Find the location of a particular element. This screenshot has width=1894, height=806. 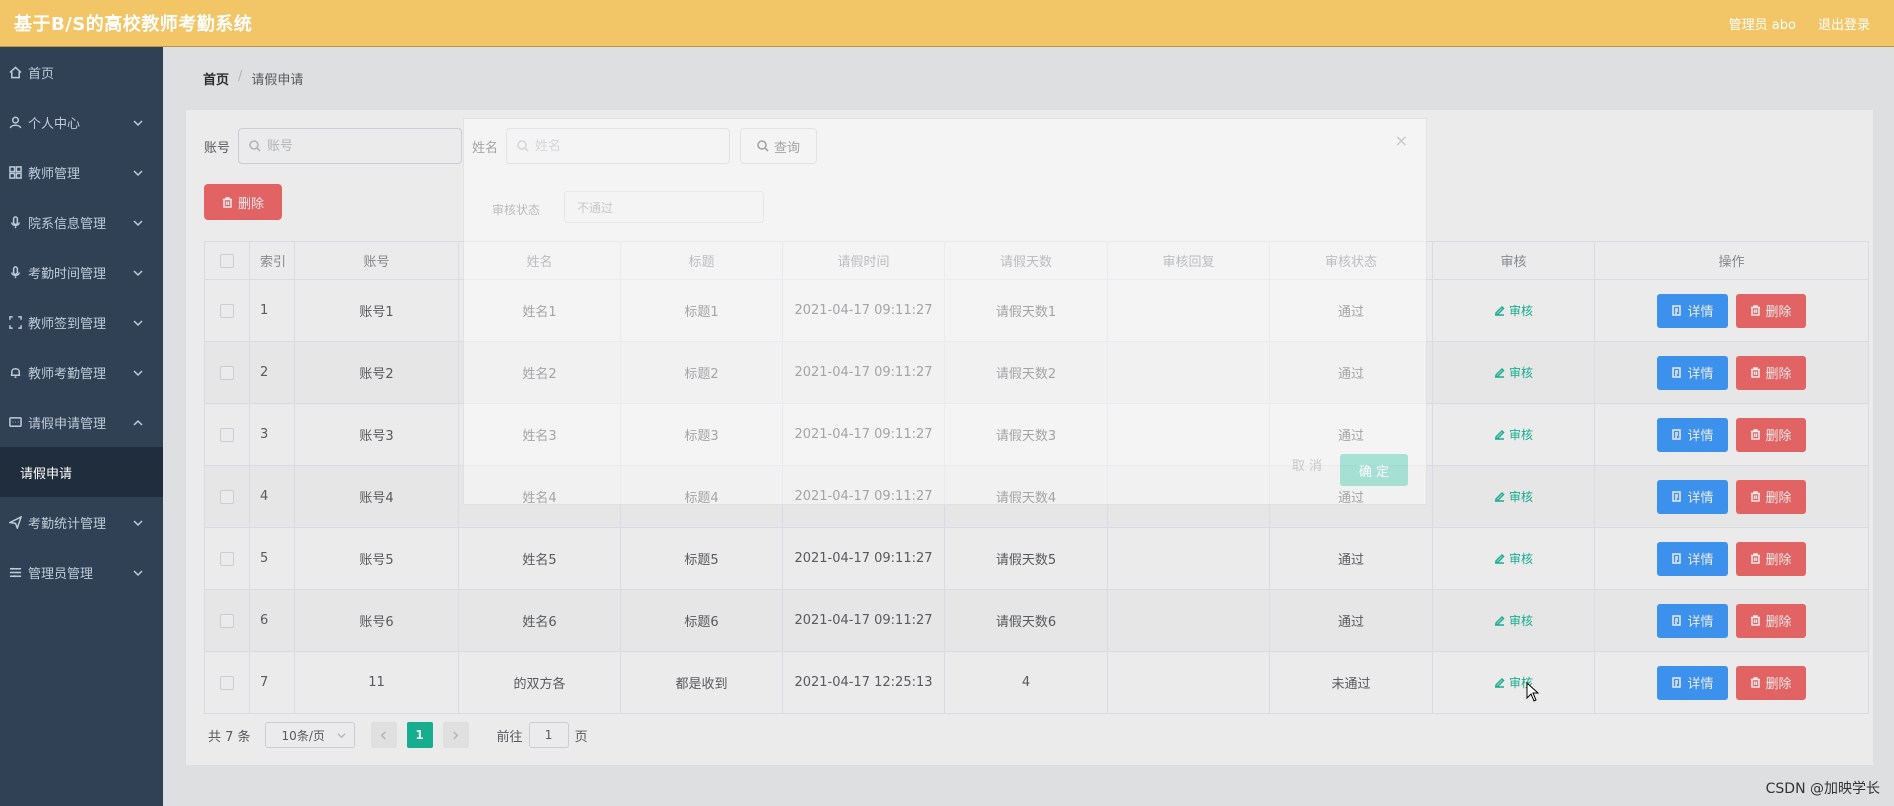

admin-label: 管理员 abo is located at coordinates (1762, 25).